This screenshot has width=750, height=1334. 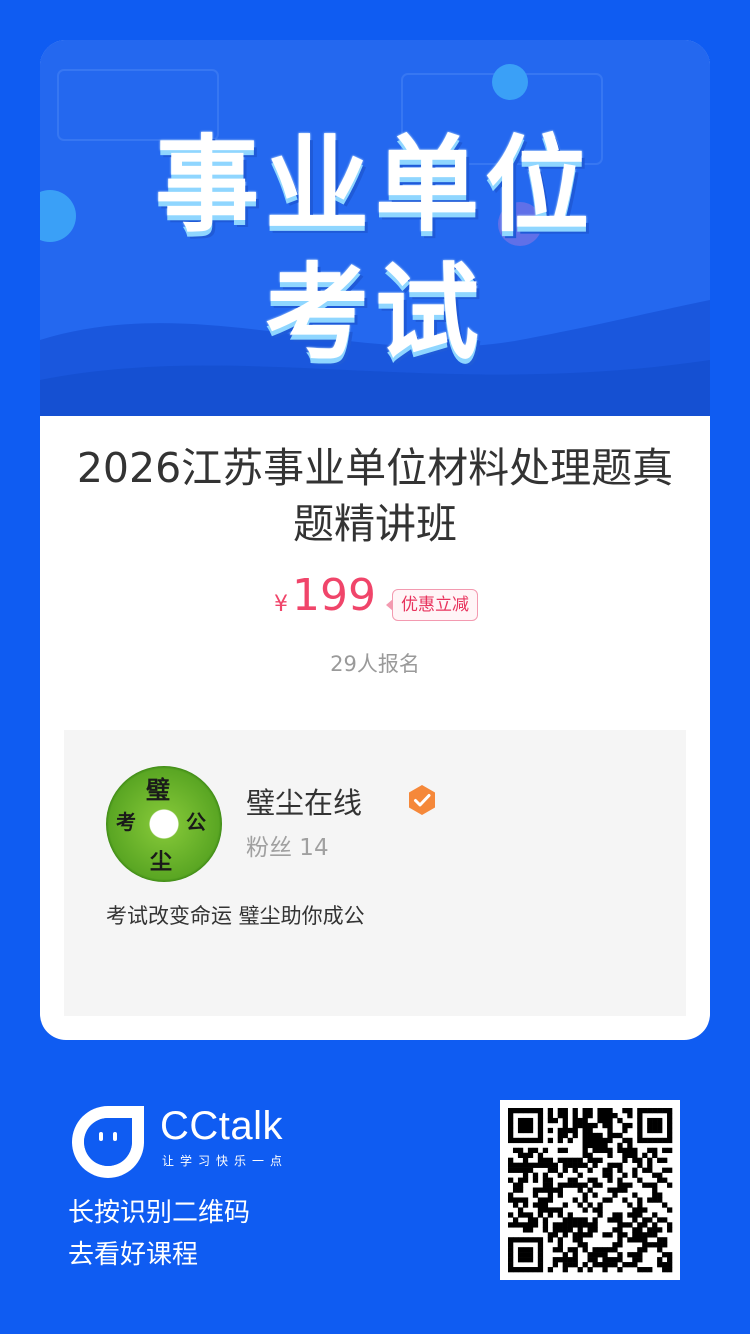 What do you see at coordinates (222, 1126) in the screenshot?
I see `brand-name: CCtalk` at bounding box center [222, 1126].